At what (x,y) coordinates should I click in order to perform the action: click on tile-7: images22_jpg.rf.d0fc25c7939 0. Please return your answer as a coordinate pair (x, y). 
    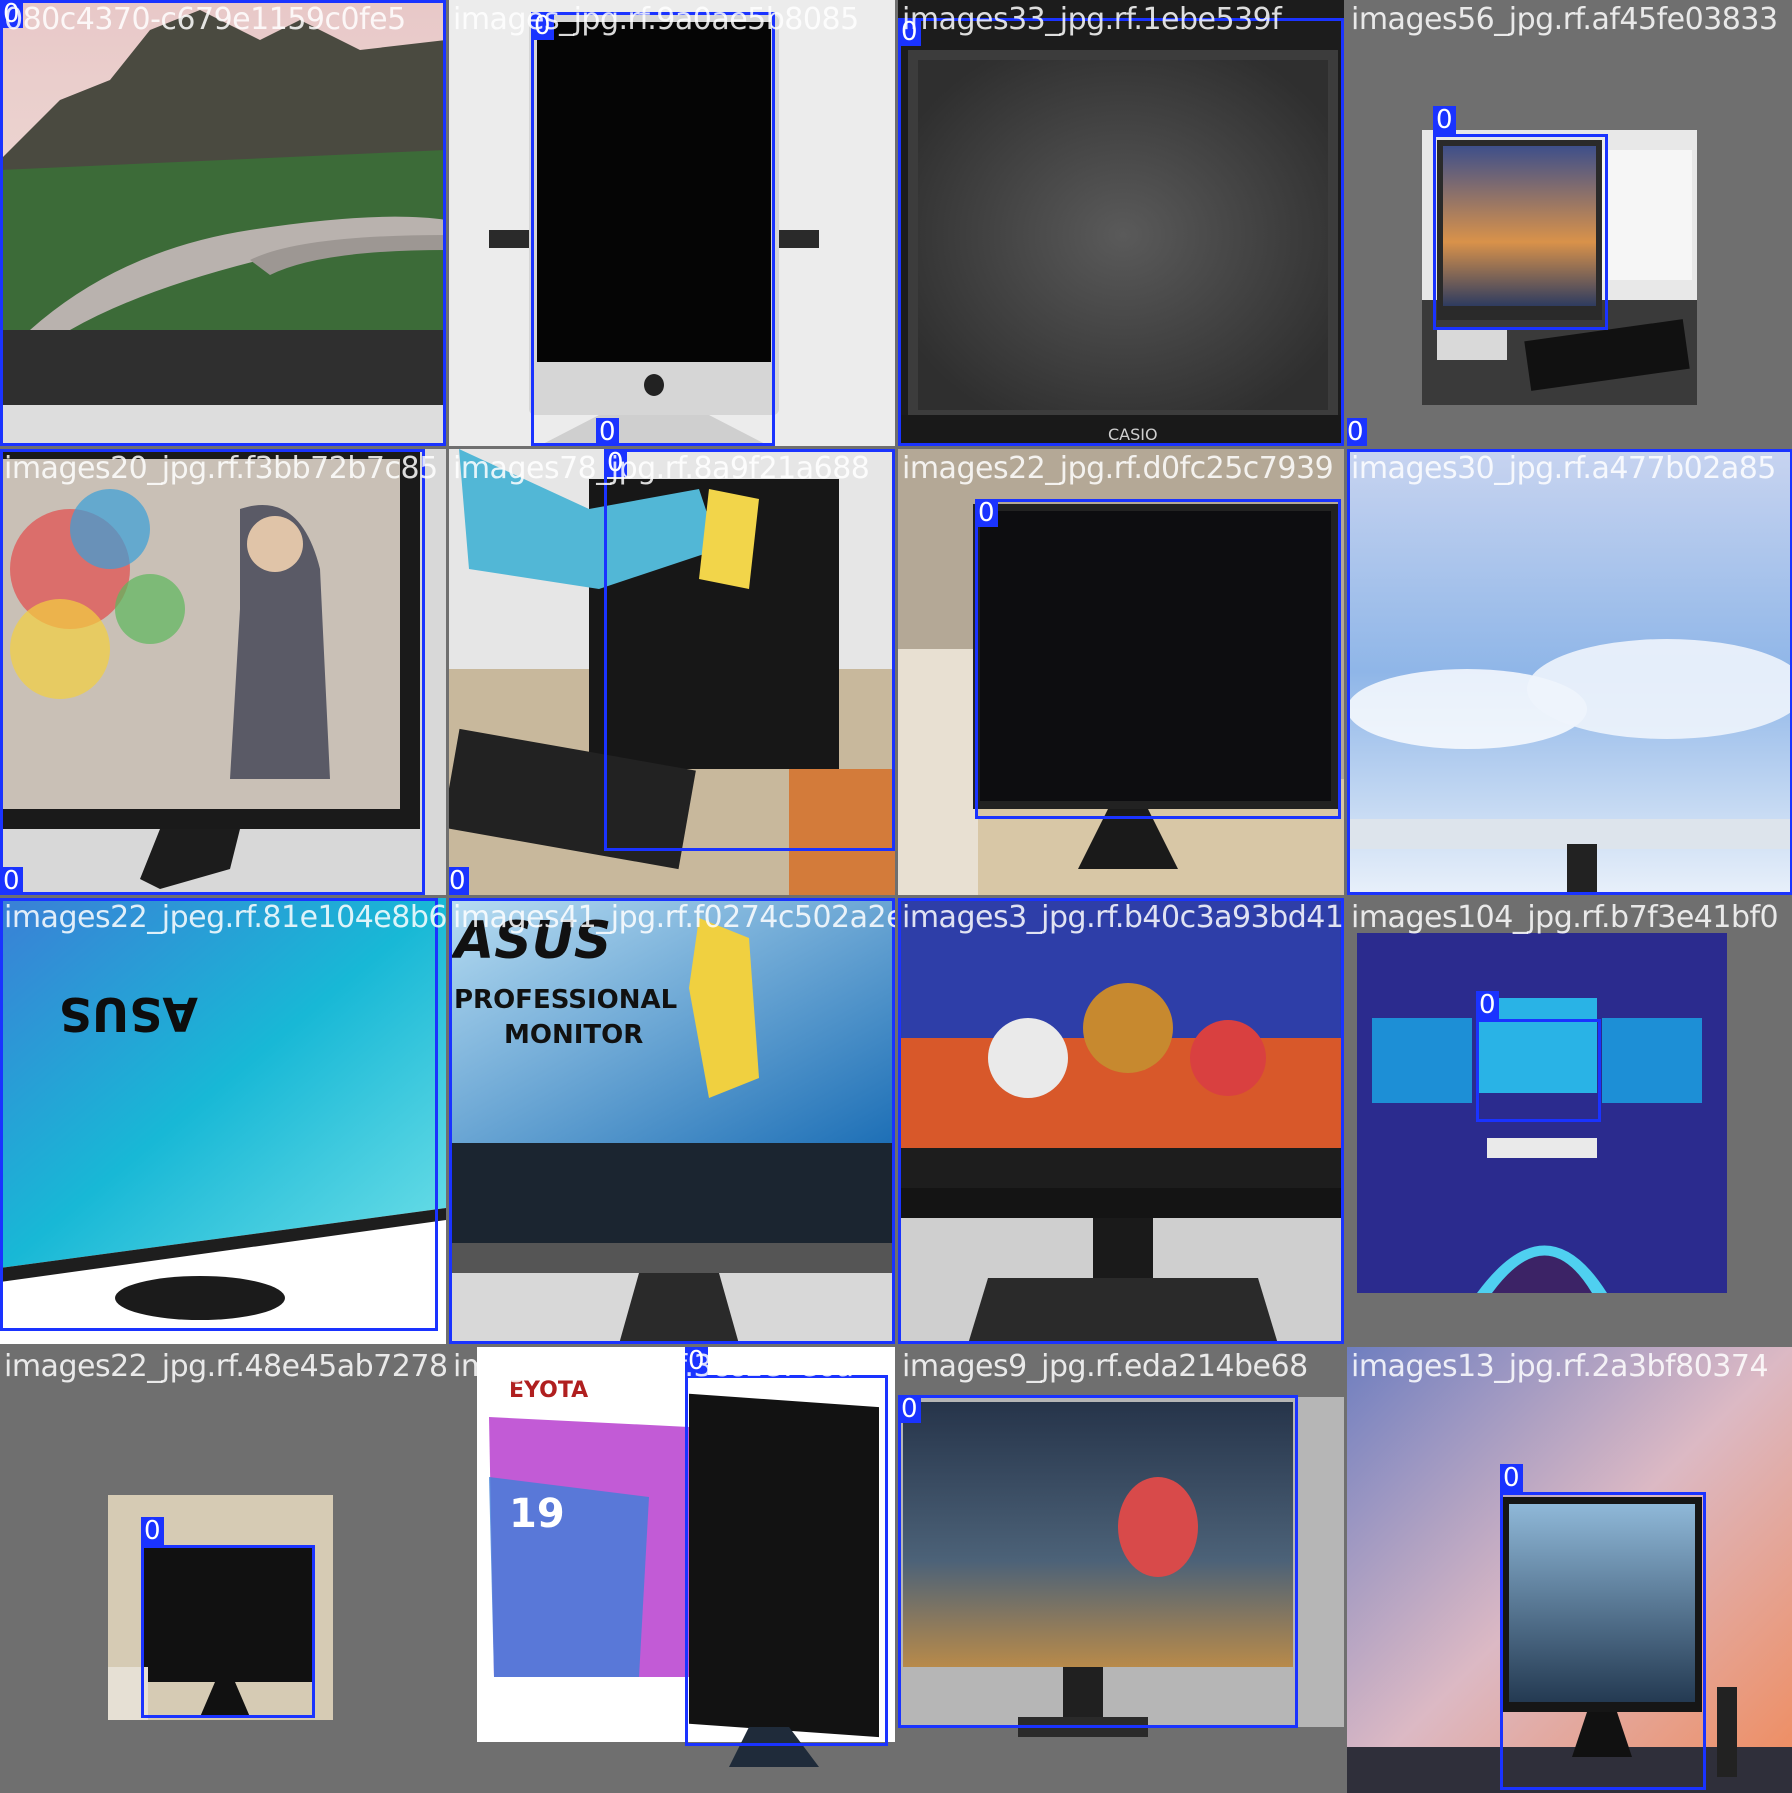
    Looking at the image, I should click on (1121, 672).